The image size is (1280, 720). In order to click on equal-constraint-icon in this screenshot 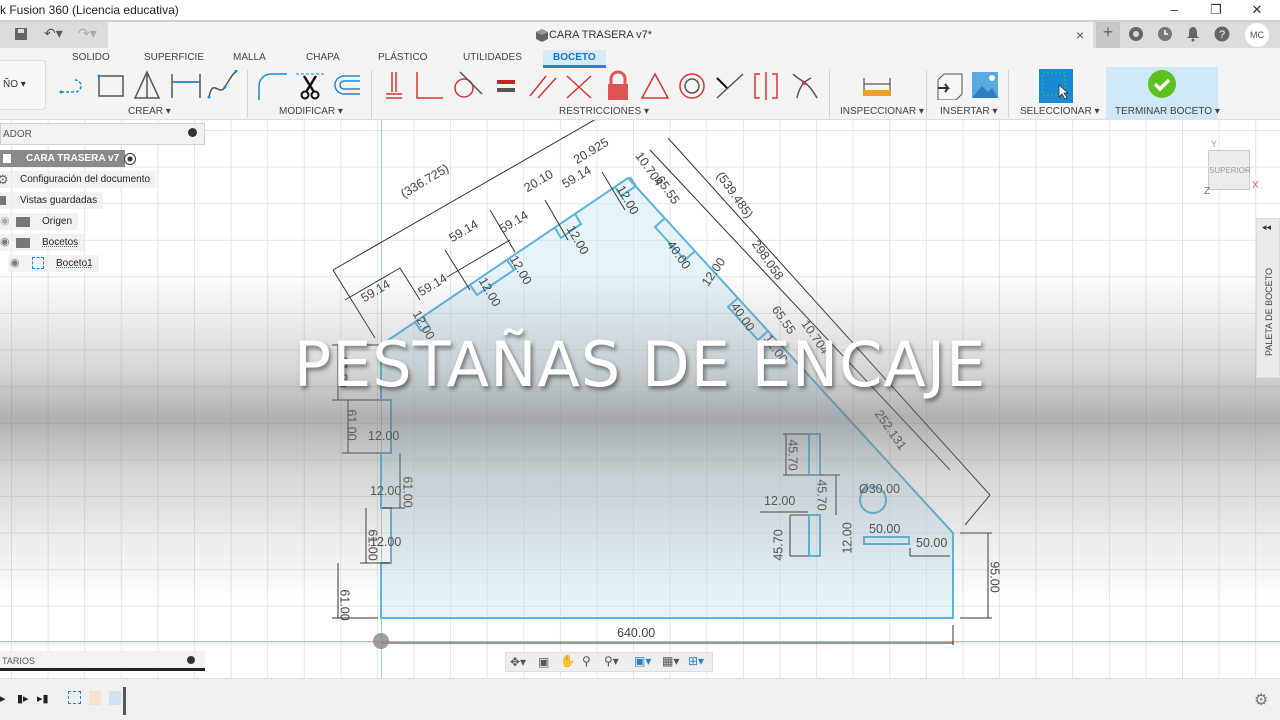, I will do `click(506, 85)`.